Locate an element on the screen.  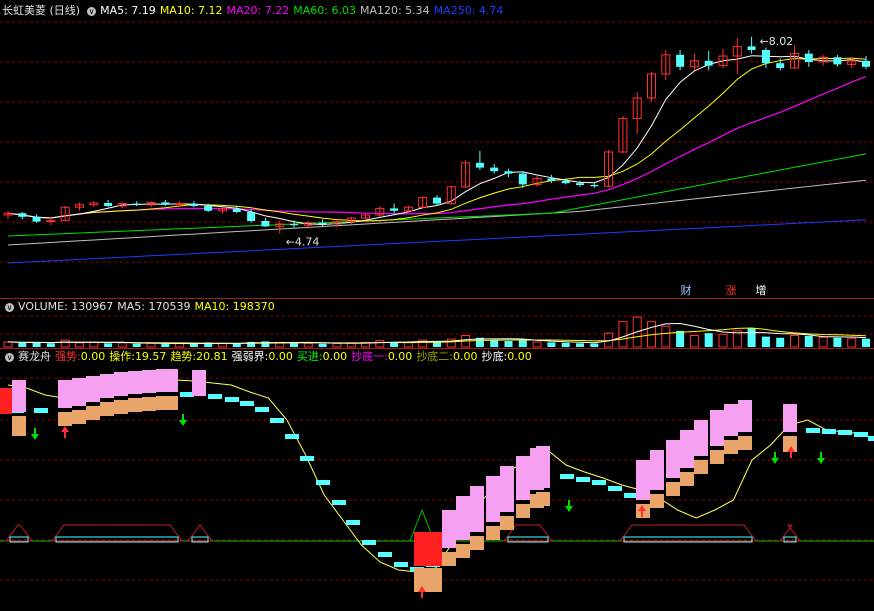
indicator-field-value-2: 20.81 is located at coordinates (212, 356).